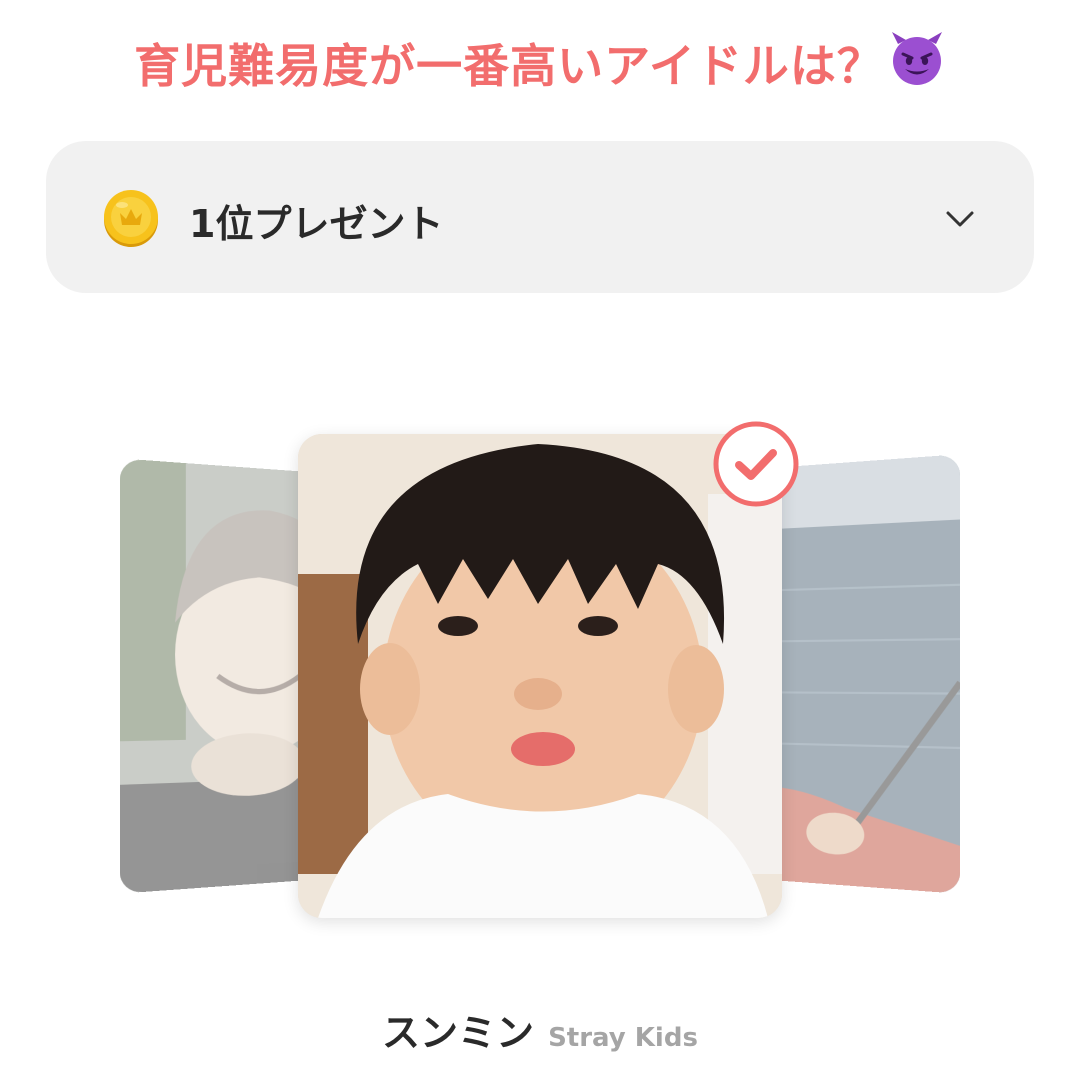 The width and height of the screenshot is (1080, 1080). I want to click on gold-coin-icon, so click(131, 218).